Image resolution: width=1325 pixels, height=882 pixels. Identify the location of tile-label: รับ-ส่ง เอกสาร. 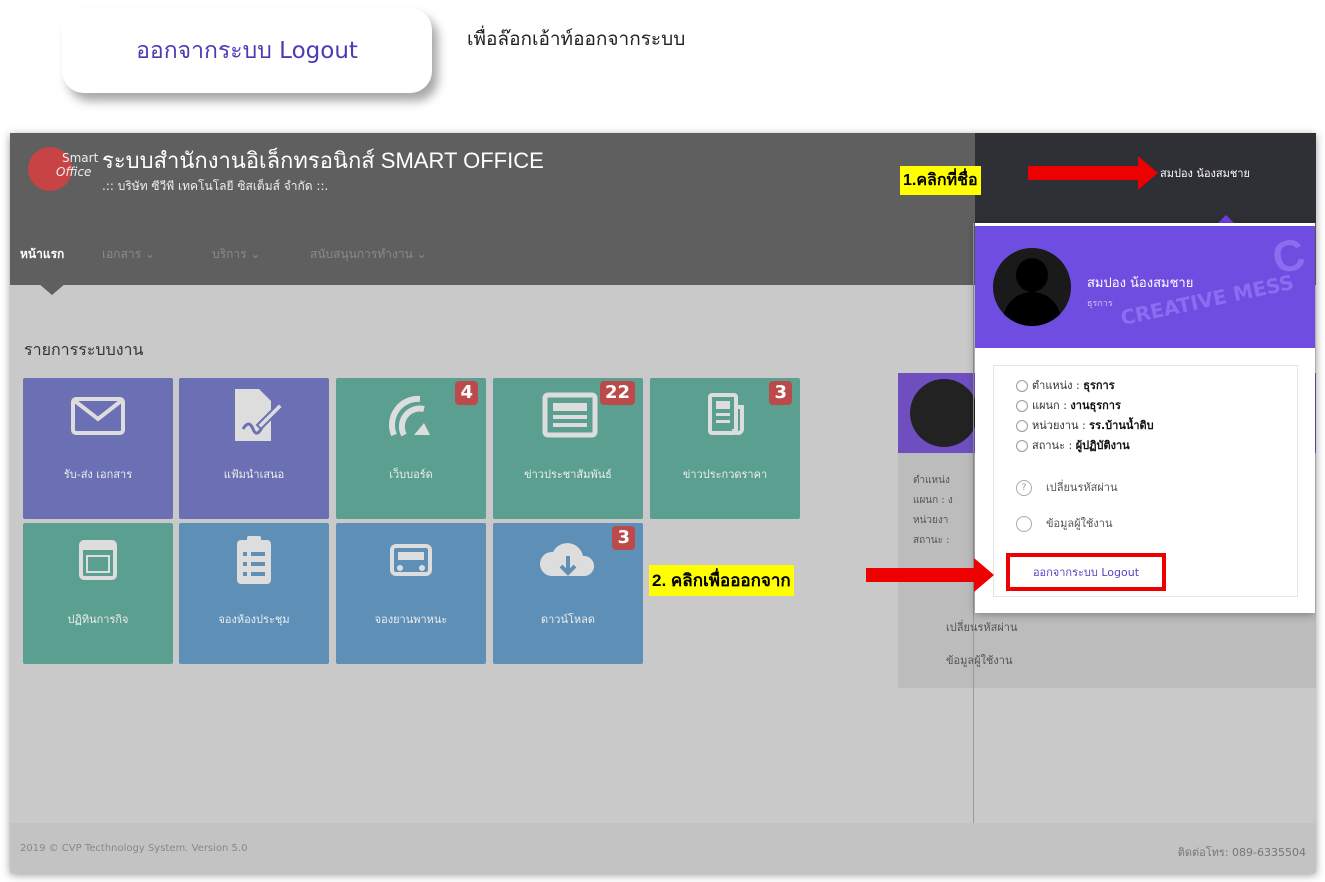
(98, 474).